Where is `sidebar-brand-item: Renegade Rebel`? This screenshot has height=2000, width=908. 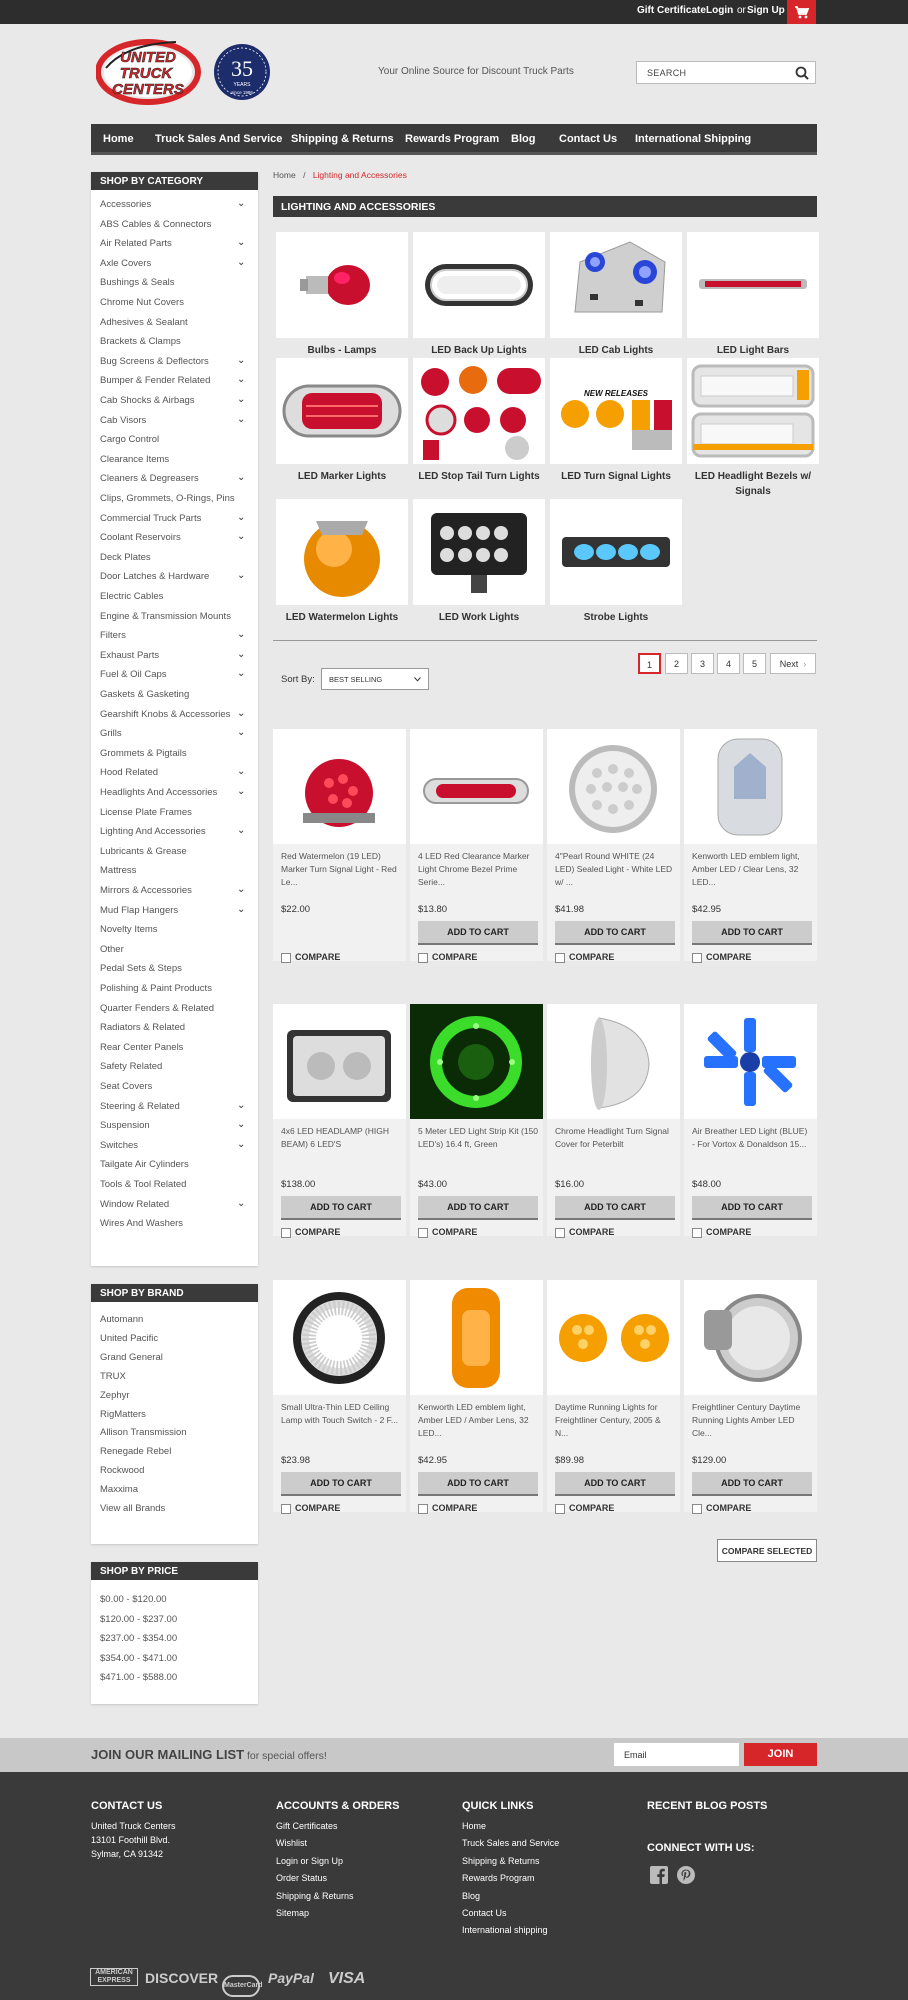
sidebar-brand-item: Renegade Rebel is located at coordinates (135, 1451).